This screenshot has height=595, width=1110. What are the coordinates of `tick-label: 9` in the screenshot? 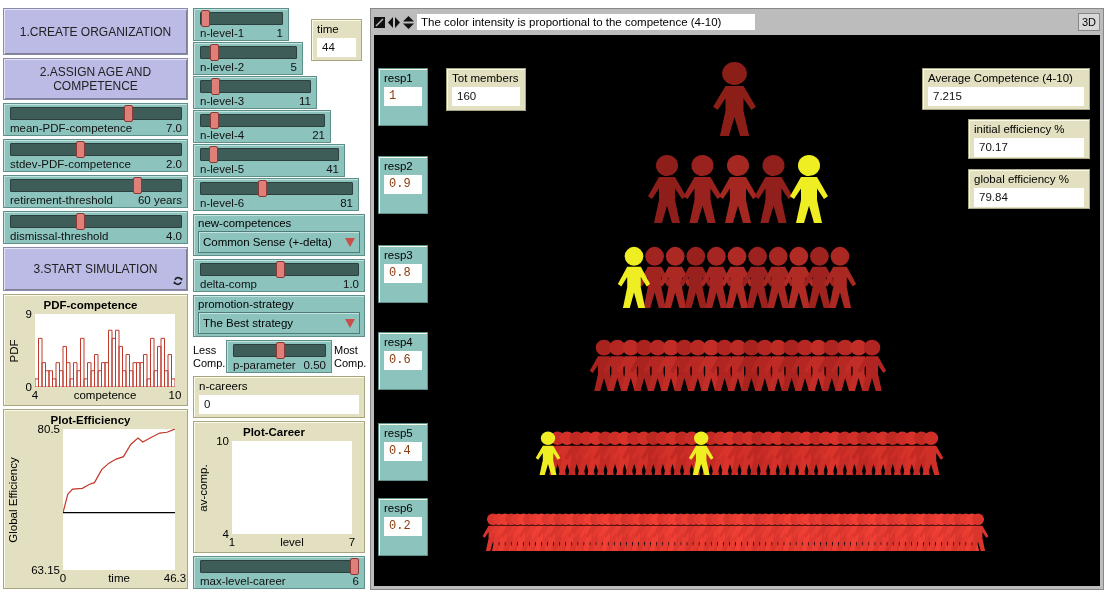 It's located at (28, 314).